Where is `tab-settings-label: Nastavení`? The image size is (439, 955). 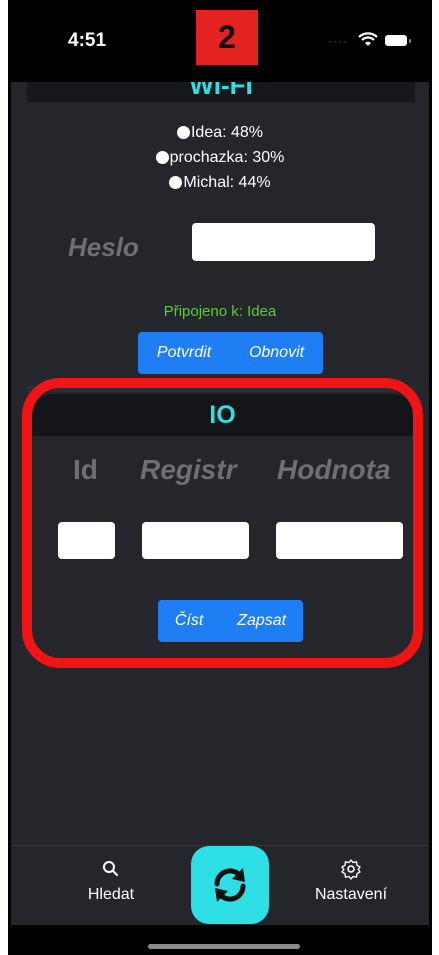
tab-settings-label: Nastavení is located at coordinates (351, 894).